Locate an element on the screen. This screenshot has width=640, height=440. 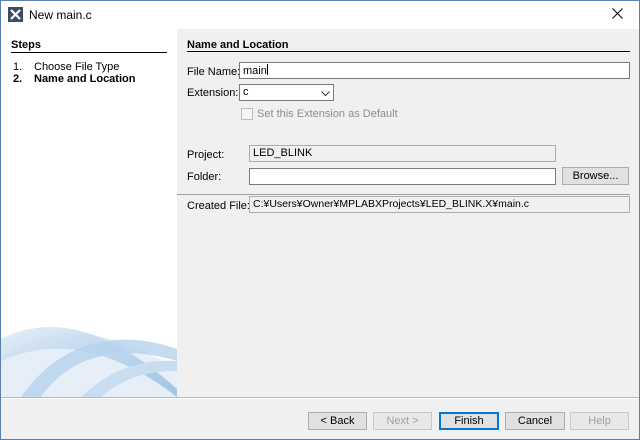
next-button: Next > is located at coordinates (402, 421).